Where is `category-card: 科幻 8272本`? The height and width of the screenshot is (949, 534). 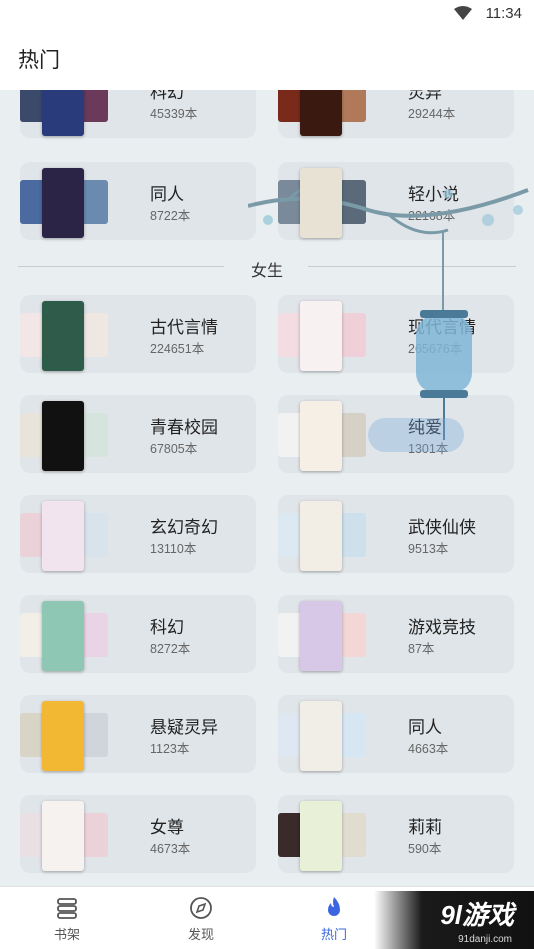 category-card: 科幻 8272本 is located at coordinates (138, 634).